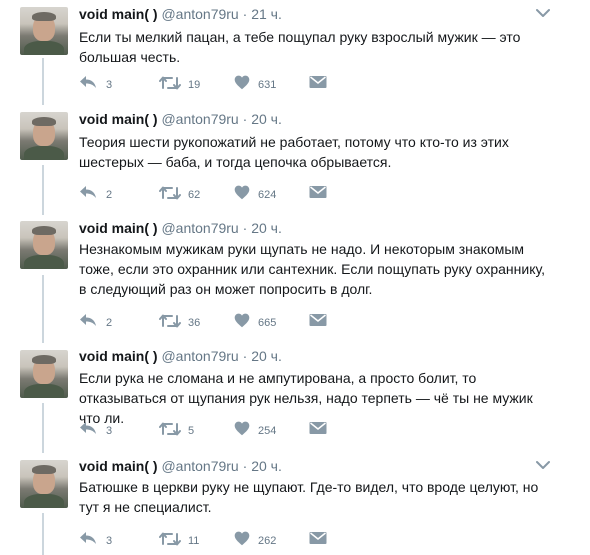 This screenshot has height=555, width=590. Describe the element at coordinates (209, 429) in the screenshot. I see `tweet-actions: 3 5 254` at that location.